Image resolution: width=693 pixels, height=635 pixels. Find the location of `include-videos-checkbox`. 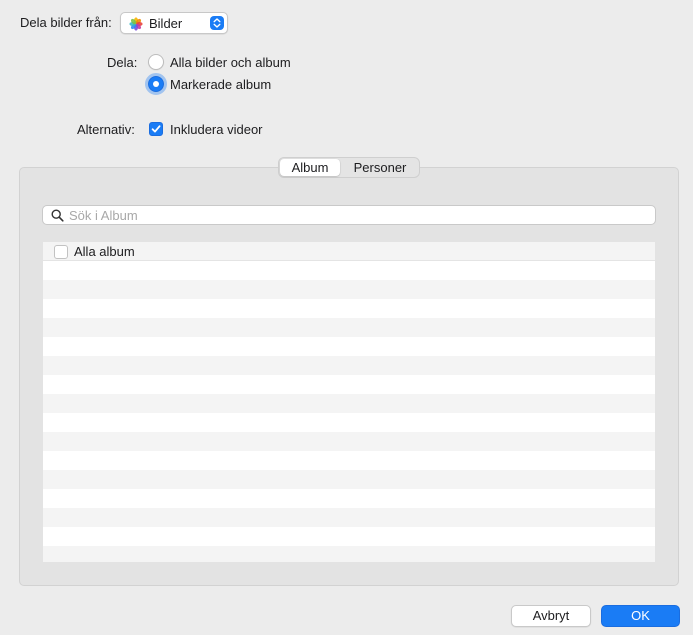

include-videos-checkbox is located at coordinates (156, 129).